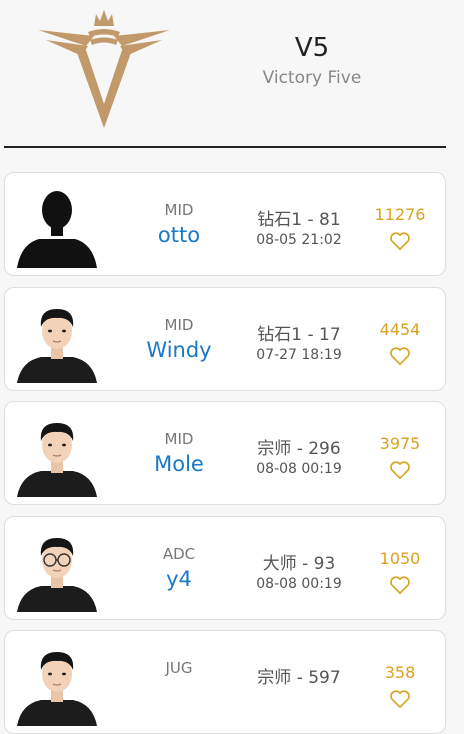 The image size is (464, 734). I want to click on player-last-game-time: 07-27 18:19, so click(299, 355).